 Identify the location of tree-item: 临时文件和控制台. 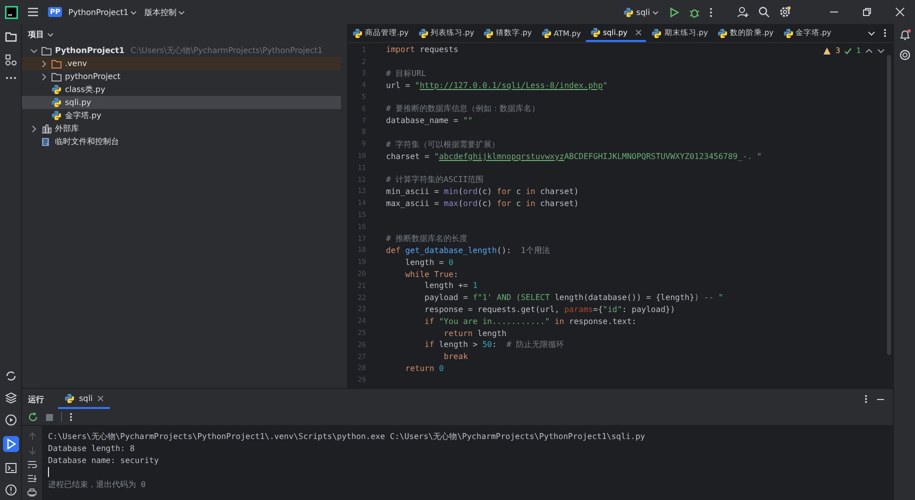
(181, 141).